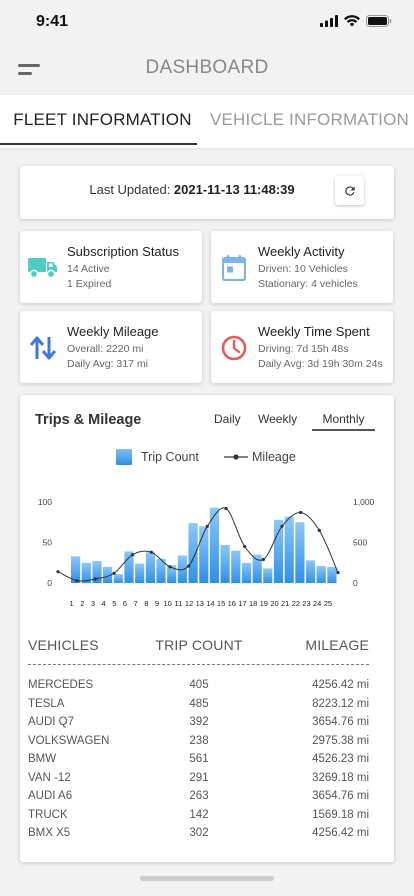 The image size is (414, 896). What do you see at coordinates (43, 348) in the screenshot?
I see `swap-arrows-icon` at bounding box center [43, 348].